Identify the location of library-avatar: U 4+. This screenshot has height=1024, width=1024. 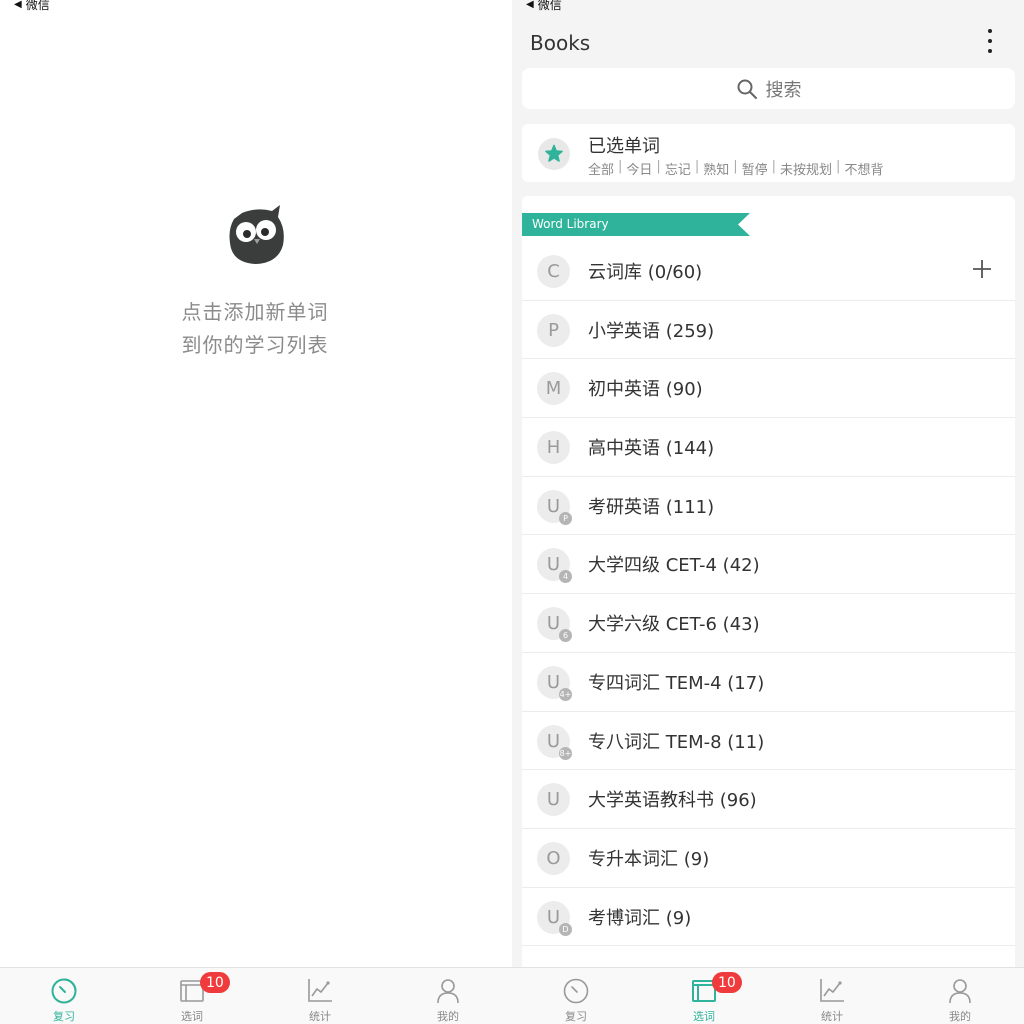
(554, 683).